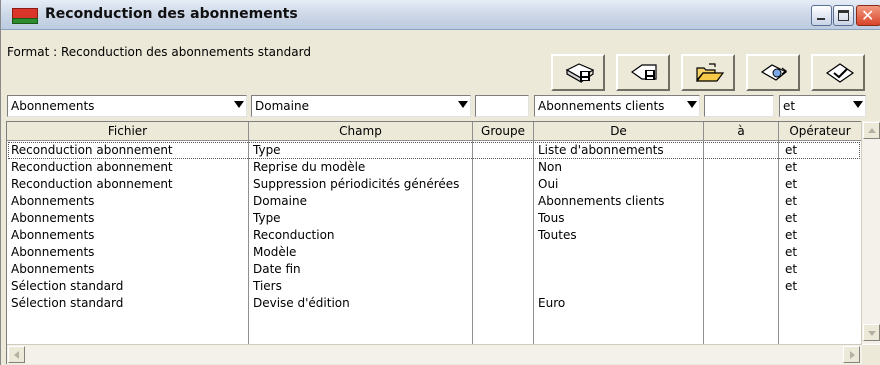 The height and width of the screenshot is (365, 880). Describe the element at coordinates (739, 106) in the screenshot. I see `a-input` at that location.